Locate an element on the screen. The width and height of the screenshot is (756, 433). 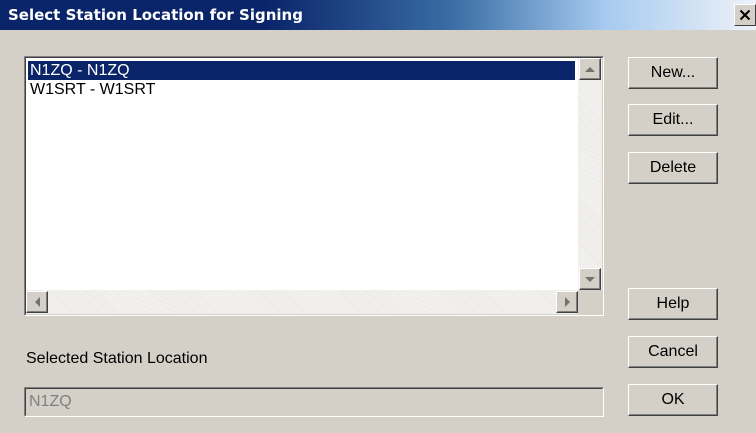
vertical-scrollbar is located at coordinates (590, 174).